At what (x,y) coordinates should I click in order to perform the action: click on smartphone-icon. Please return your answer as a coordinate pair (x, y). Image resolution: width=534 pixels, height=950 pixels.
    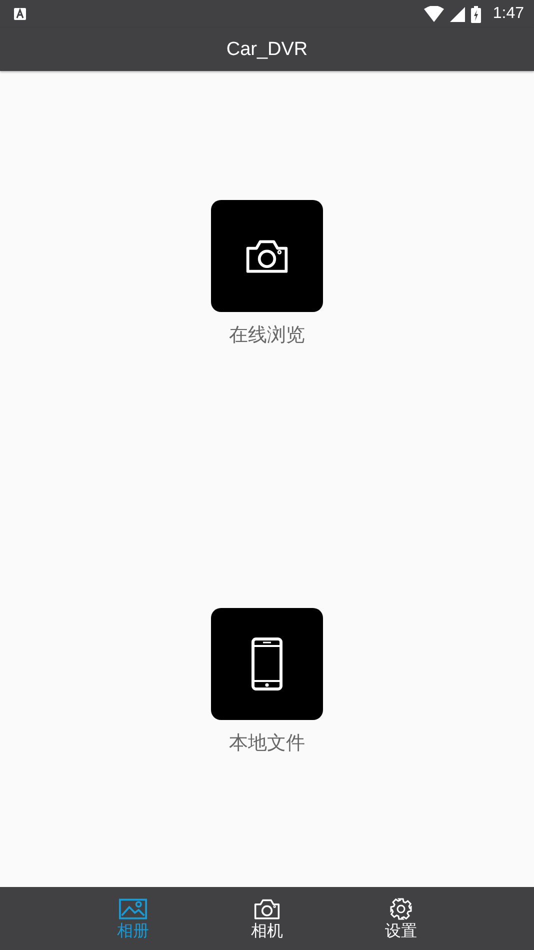
    Looking at the image, I should click on (267, 664).